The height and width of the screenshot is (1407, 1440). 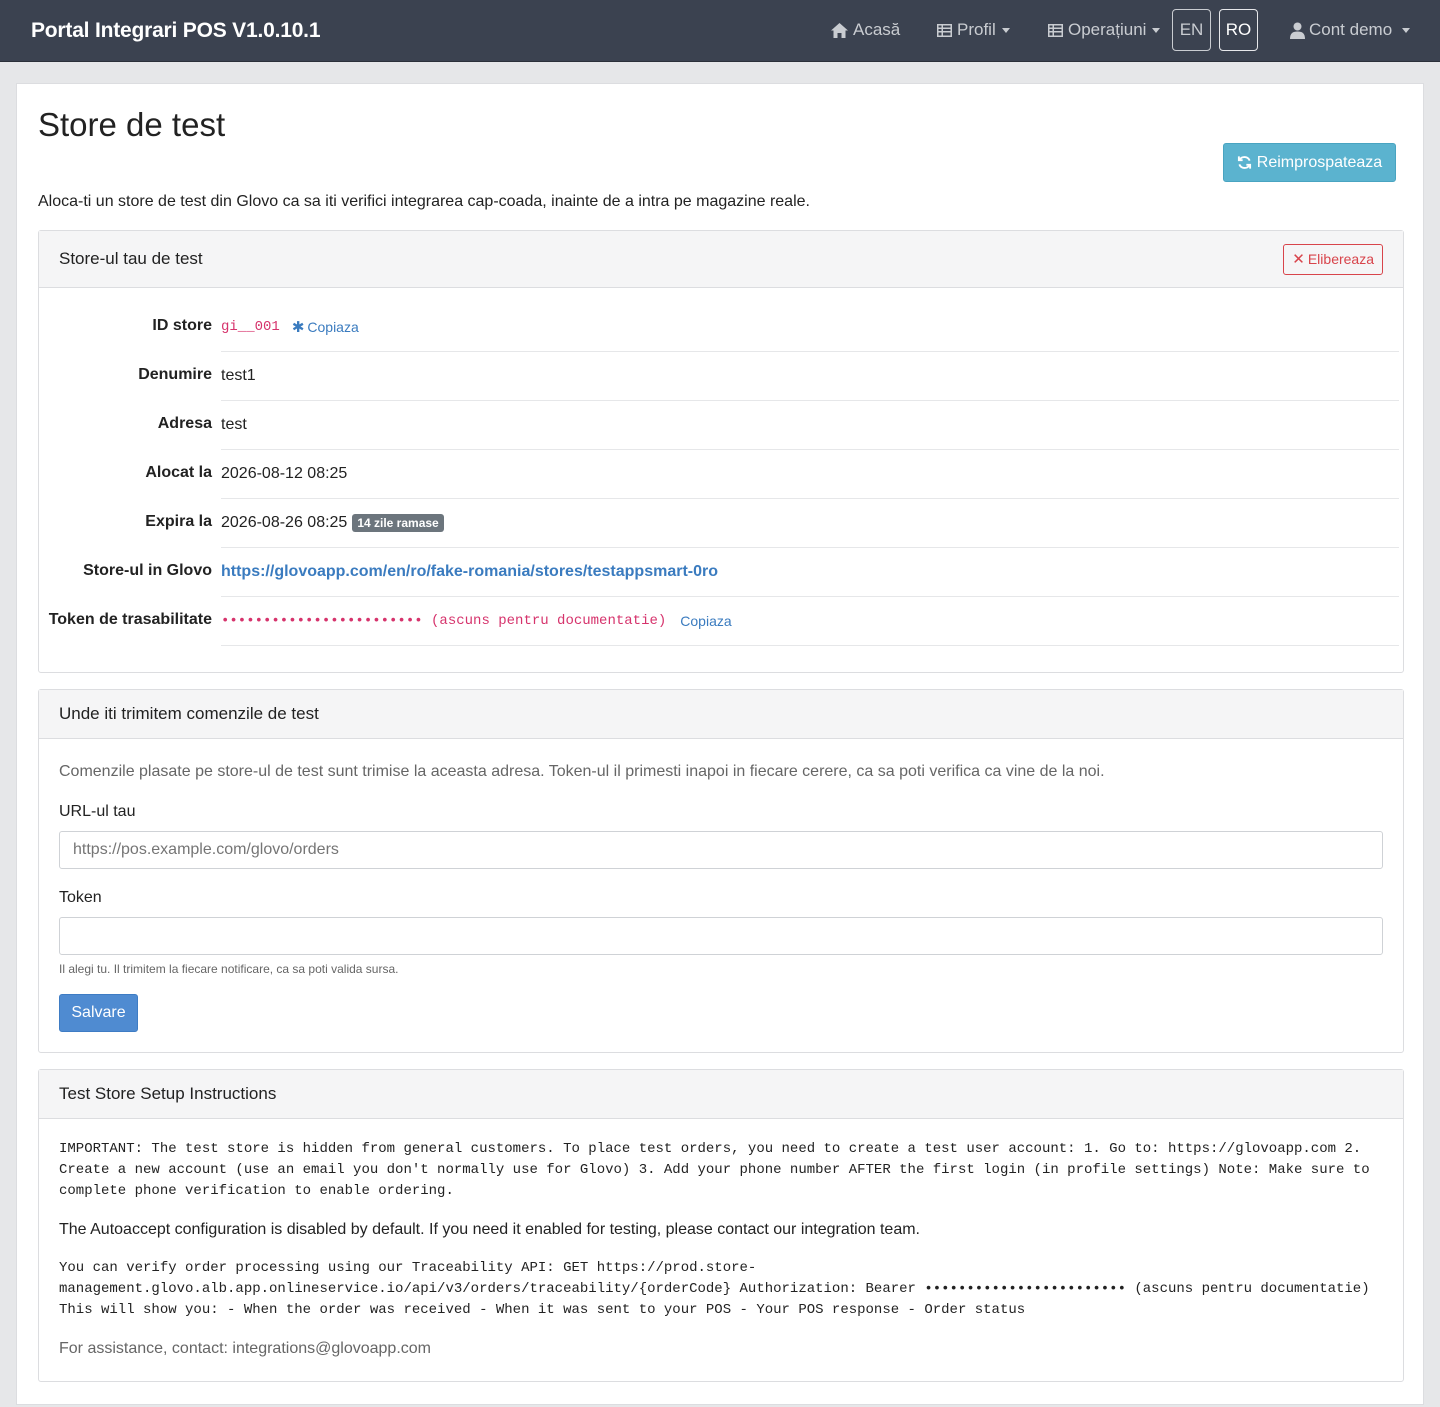 What do you see at coordinates (839, 30) in the screenshot?
I see `home-icon` at bounding box center [839, 30].